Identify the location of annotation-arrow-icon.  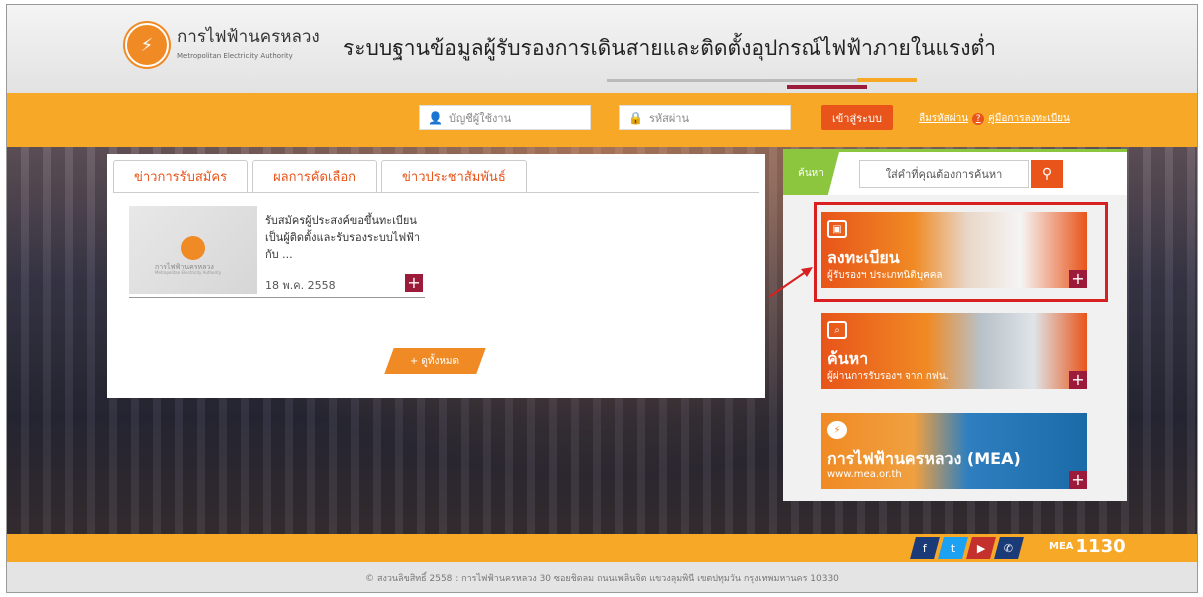
(790, 282).